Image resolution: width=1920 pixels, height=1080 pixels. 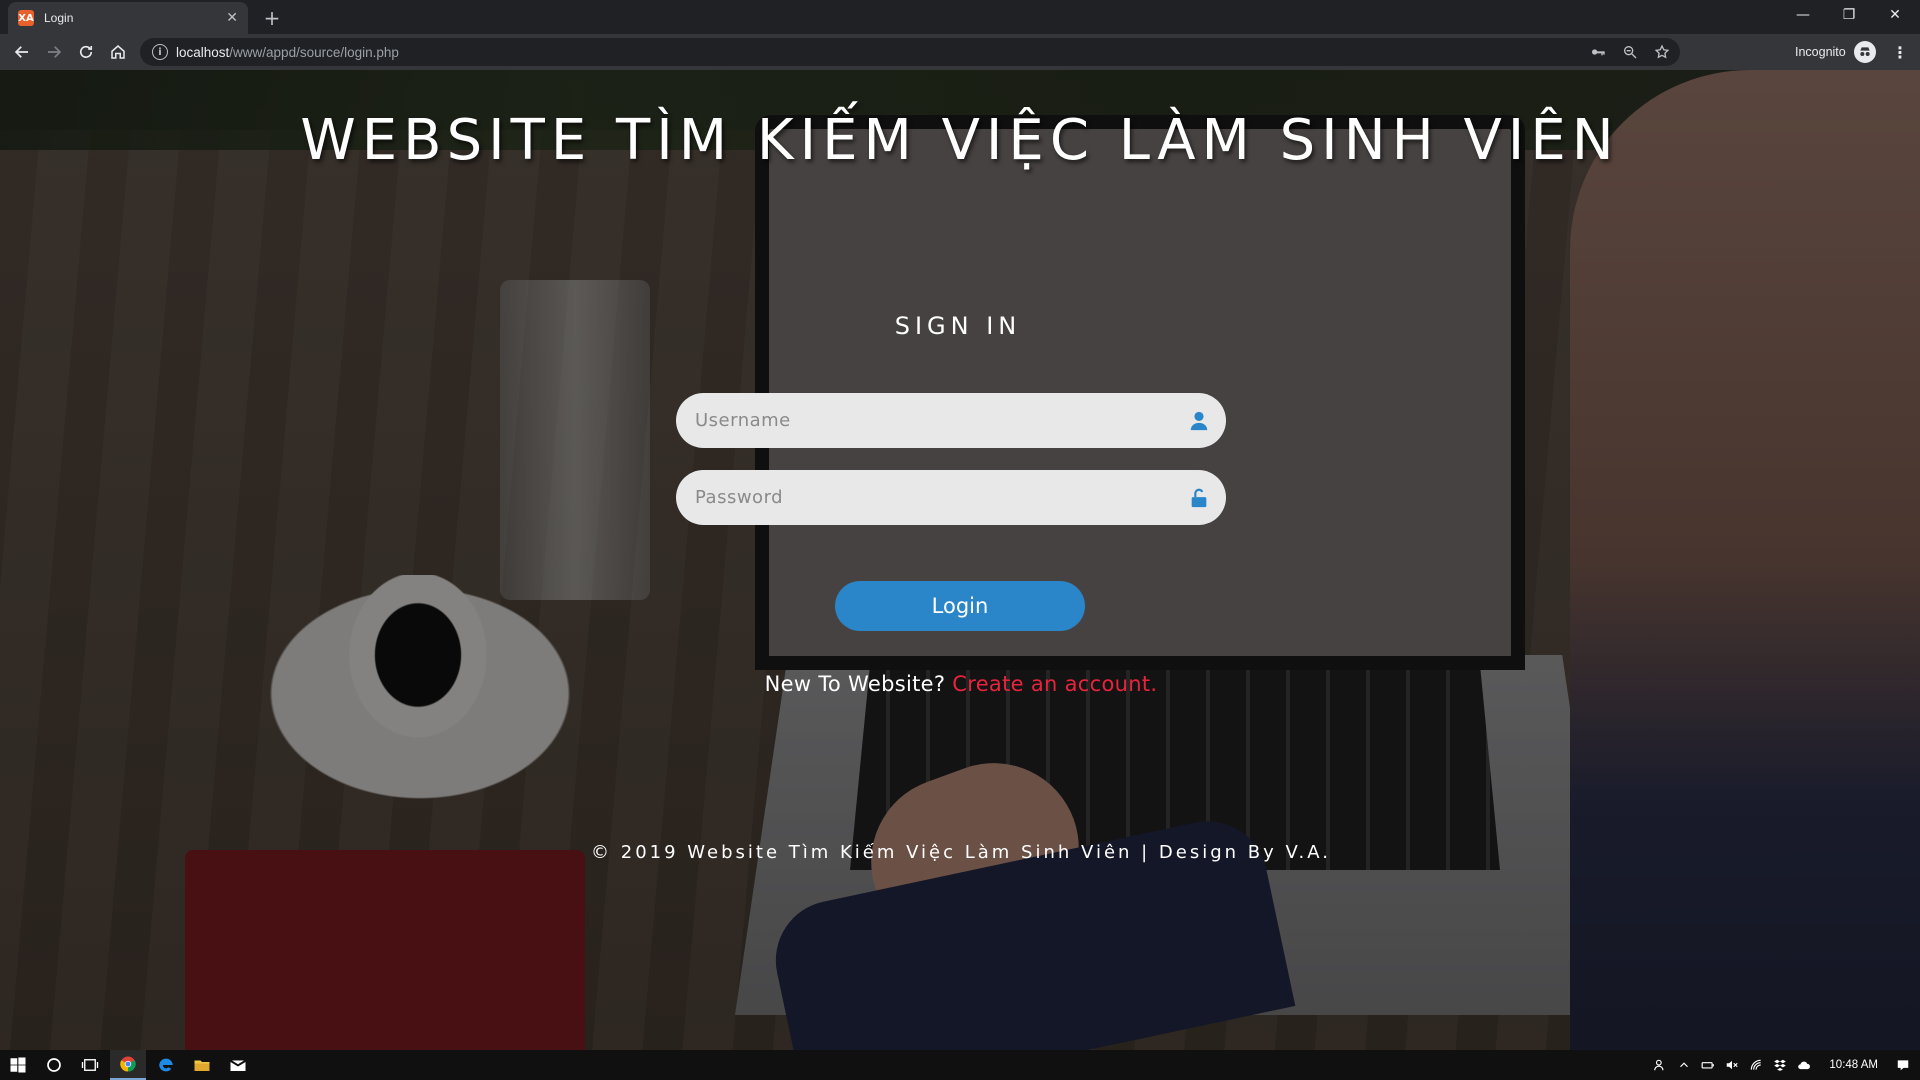 I want to click on chevron-up-icon, so click(x=1684, y=1065).